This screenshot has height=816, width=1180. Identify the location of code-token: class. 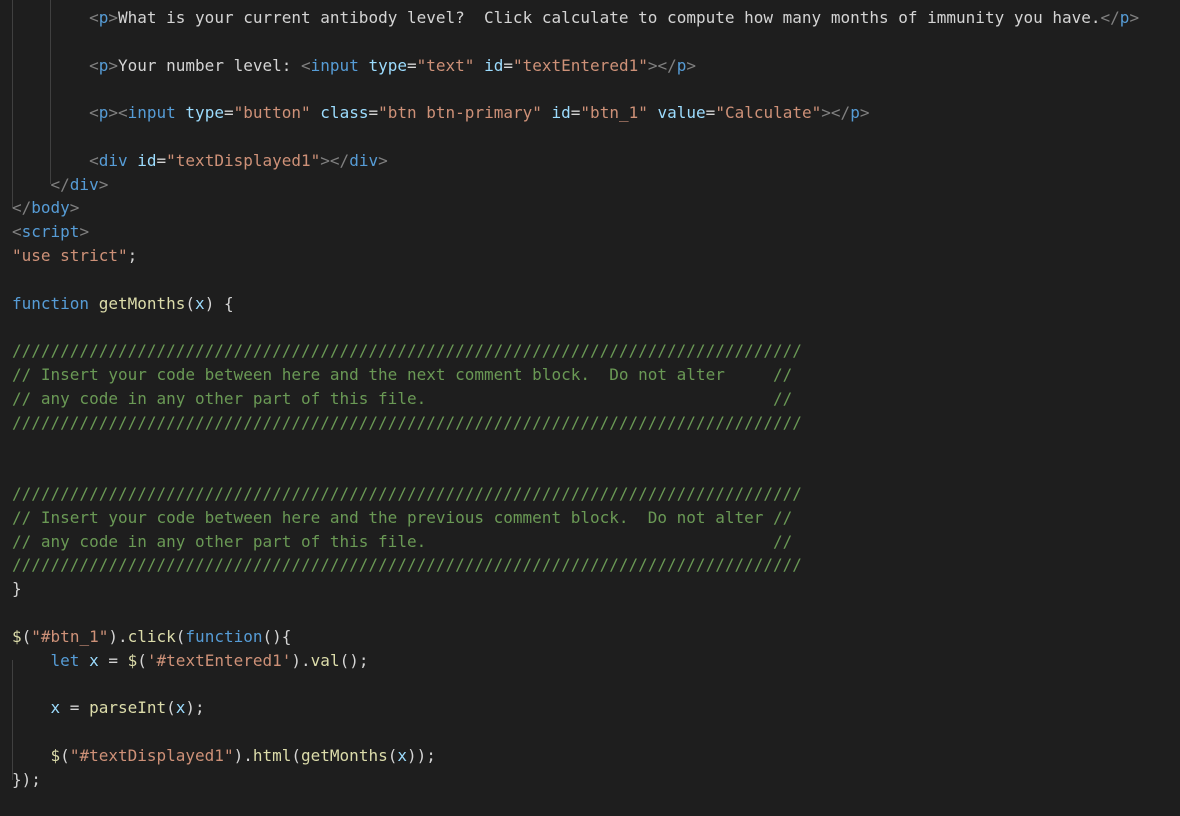
(344, 113).